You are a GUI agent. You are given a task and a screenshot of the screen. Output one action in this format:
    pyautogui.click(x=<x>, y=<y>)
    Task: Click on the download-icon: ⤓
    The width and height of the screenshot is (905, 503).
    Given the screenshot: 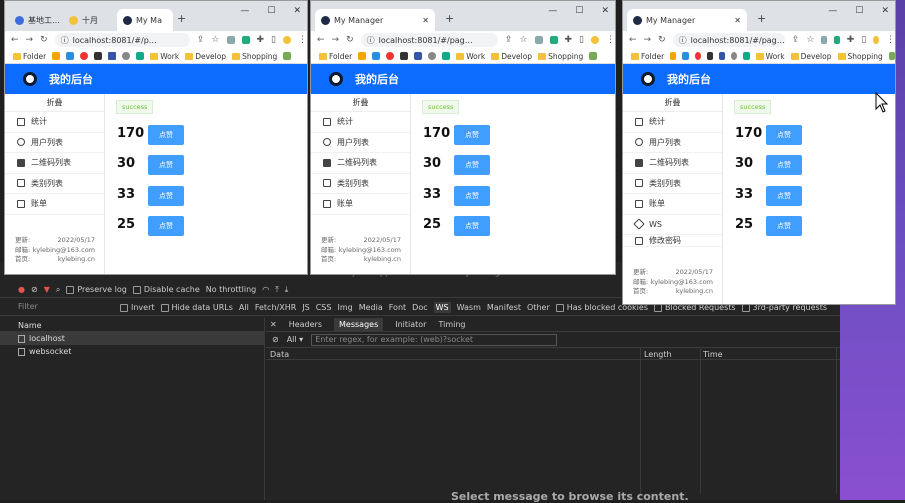 What is the action you would take?
    pyautogui.click(x=287, y=290)
    